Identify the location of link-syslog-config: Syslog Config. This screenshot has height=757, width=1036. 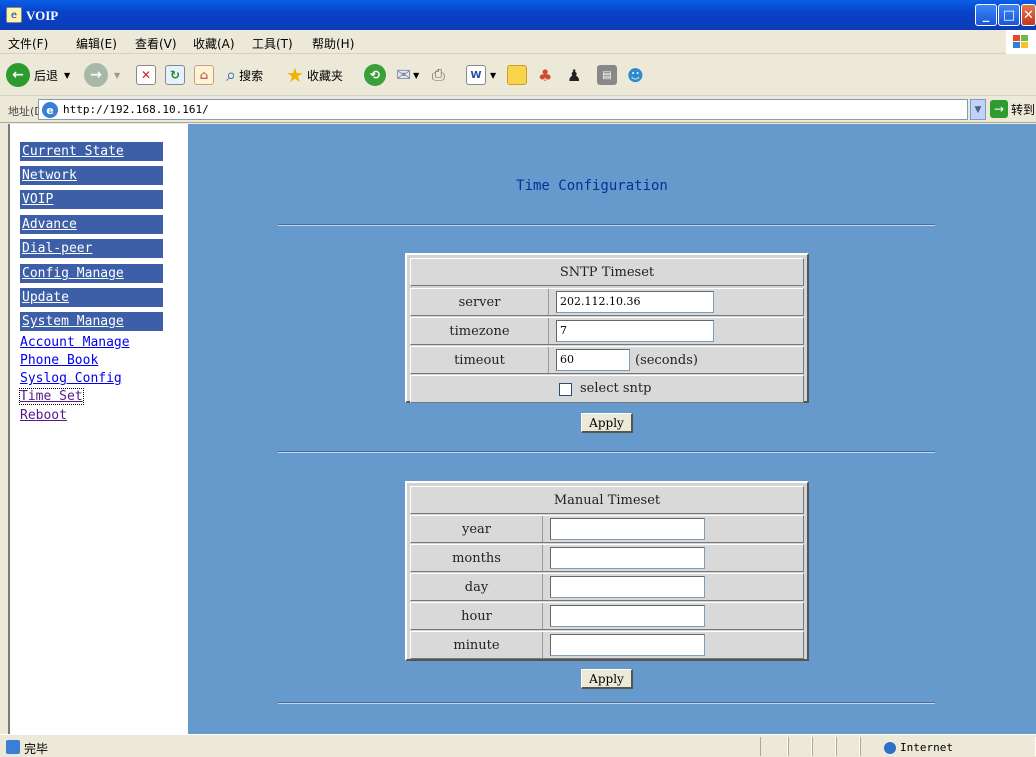
(71, 378).